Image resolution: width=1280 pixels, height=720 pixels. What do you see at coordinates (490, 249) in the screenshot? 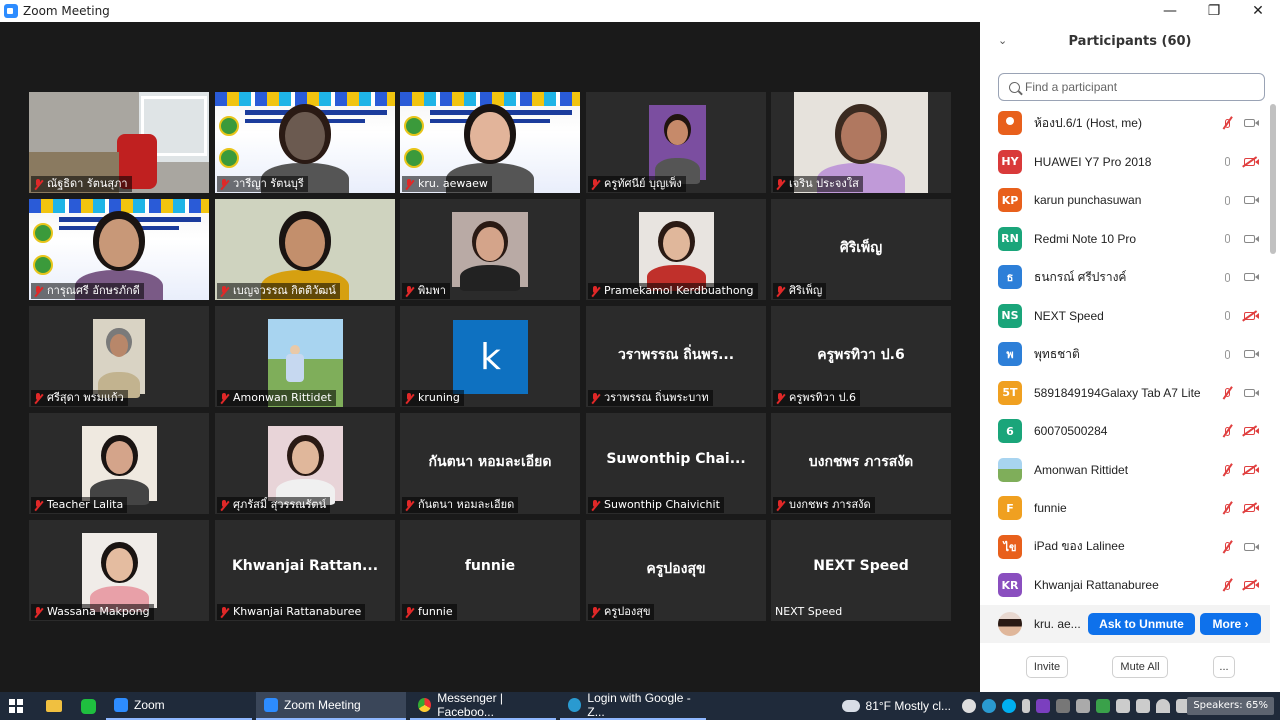
I see `video-tile: พิมพา` at bounding box center [490, 249].